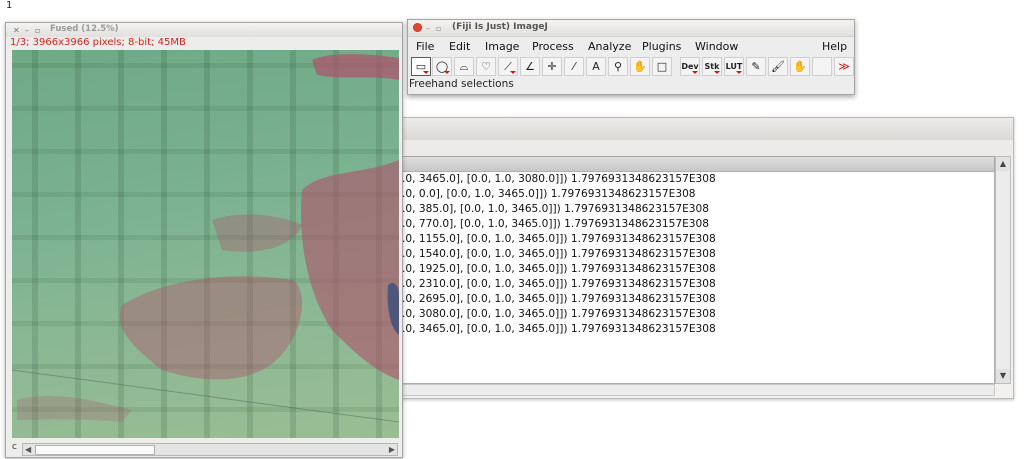 This screenshot has height=459, width=1024. I want to click on scroll-up-icon: ▲, so click(1003, 164).